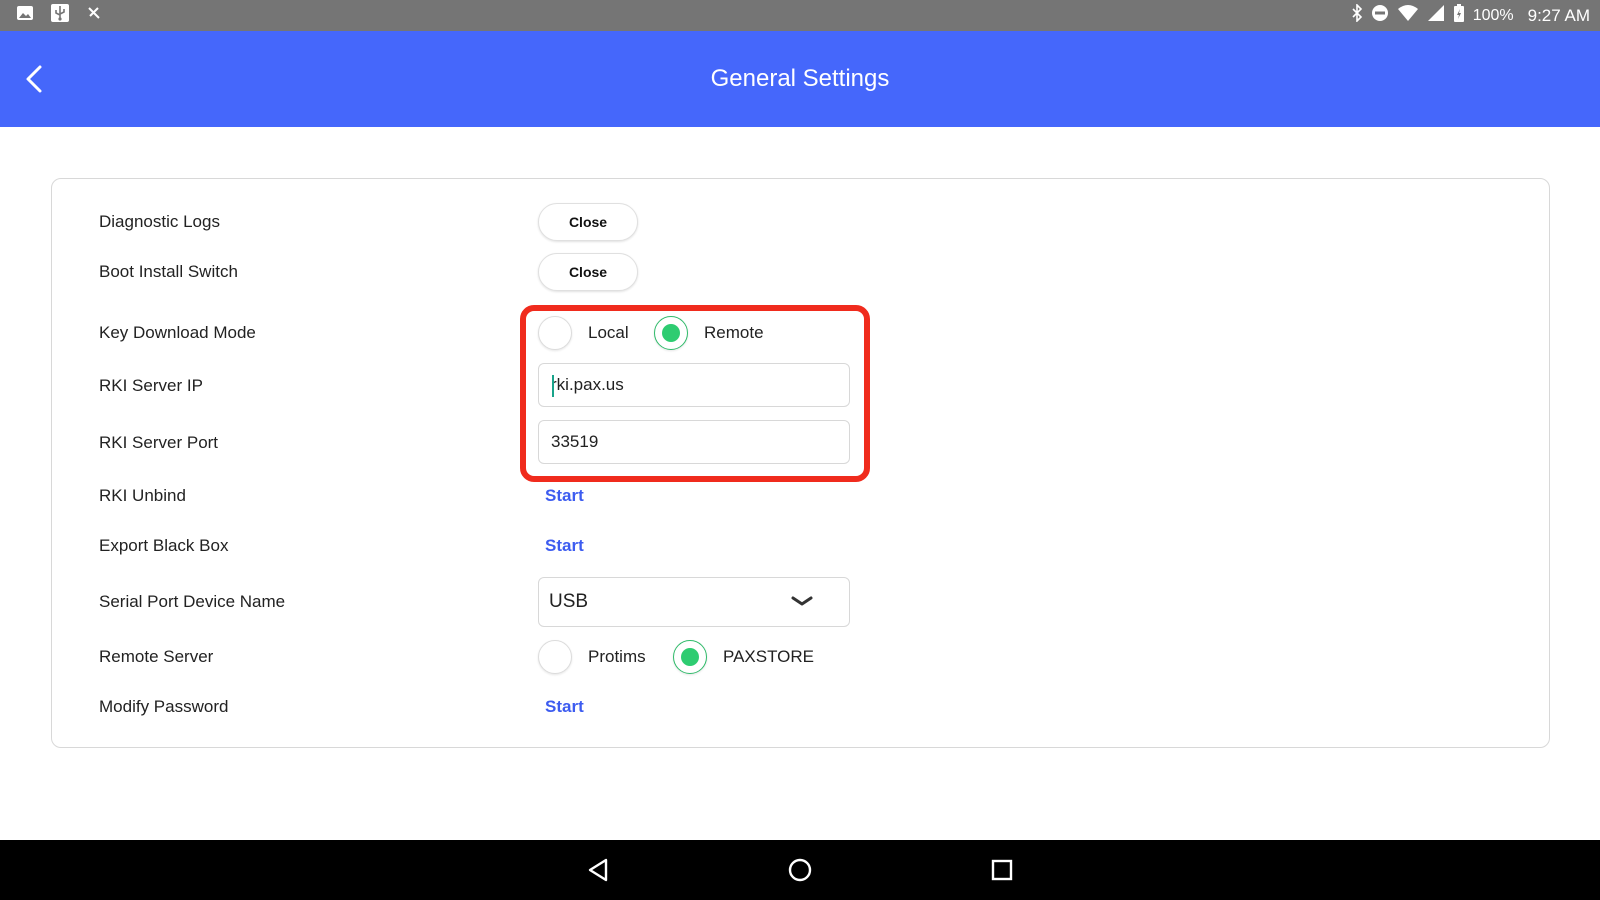 This screenshot has width=1600, height=900. I want to click on square-recents-icon, so click(1002, 870).